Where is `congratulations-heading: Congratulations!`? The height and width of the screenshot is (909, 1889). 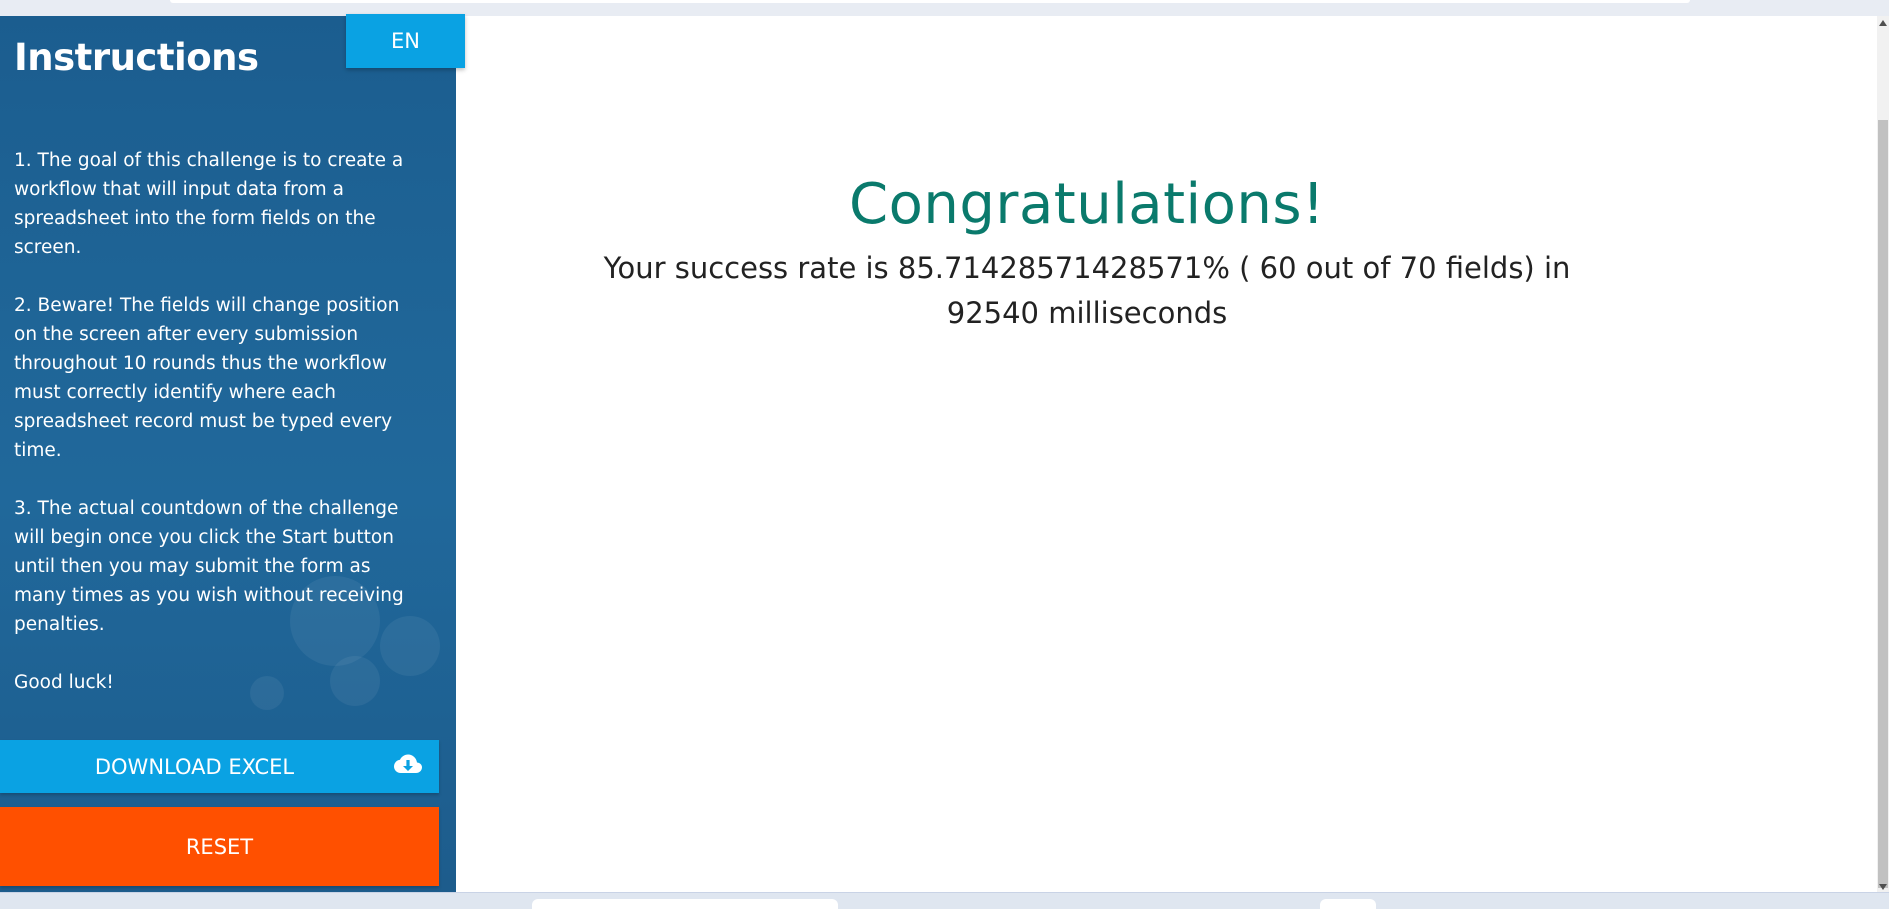 congratulations-heading: Congratulations! is located at coordinates (1087, 204).